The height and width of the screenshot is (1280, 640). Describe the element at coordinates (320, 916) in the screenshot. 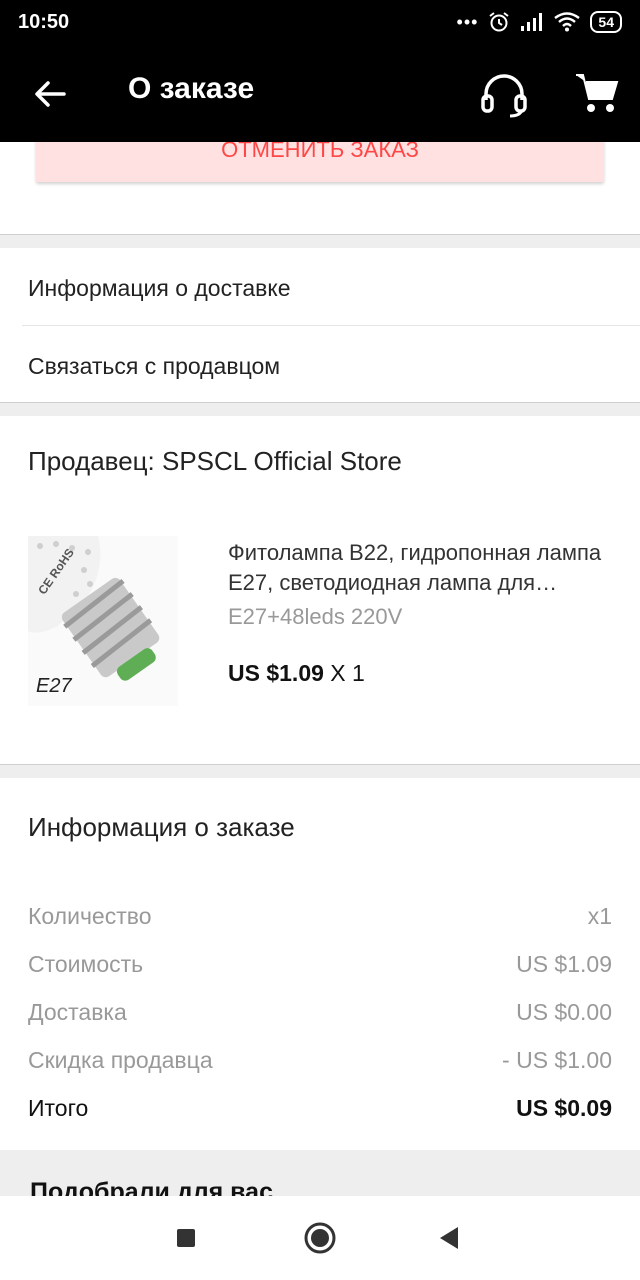

I see `order-info-row-quantity: Количество x1` at that location.